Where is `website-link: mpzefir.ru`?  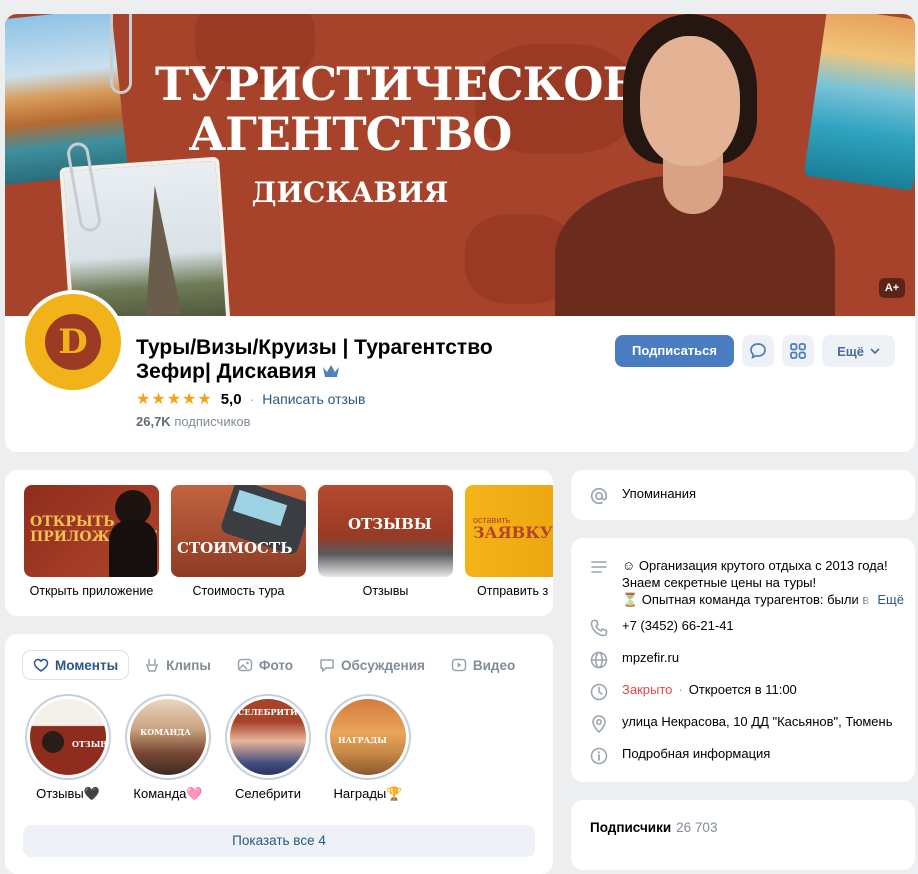
website-link: mpzefir.ru is located at coordinates (651, 657).